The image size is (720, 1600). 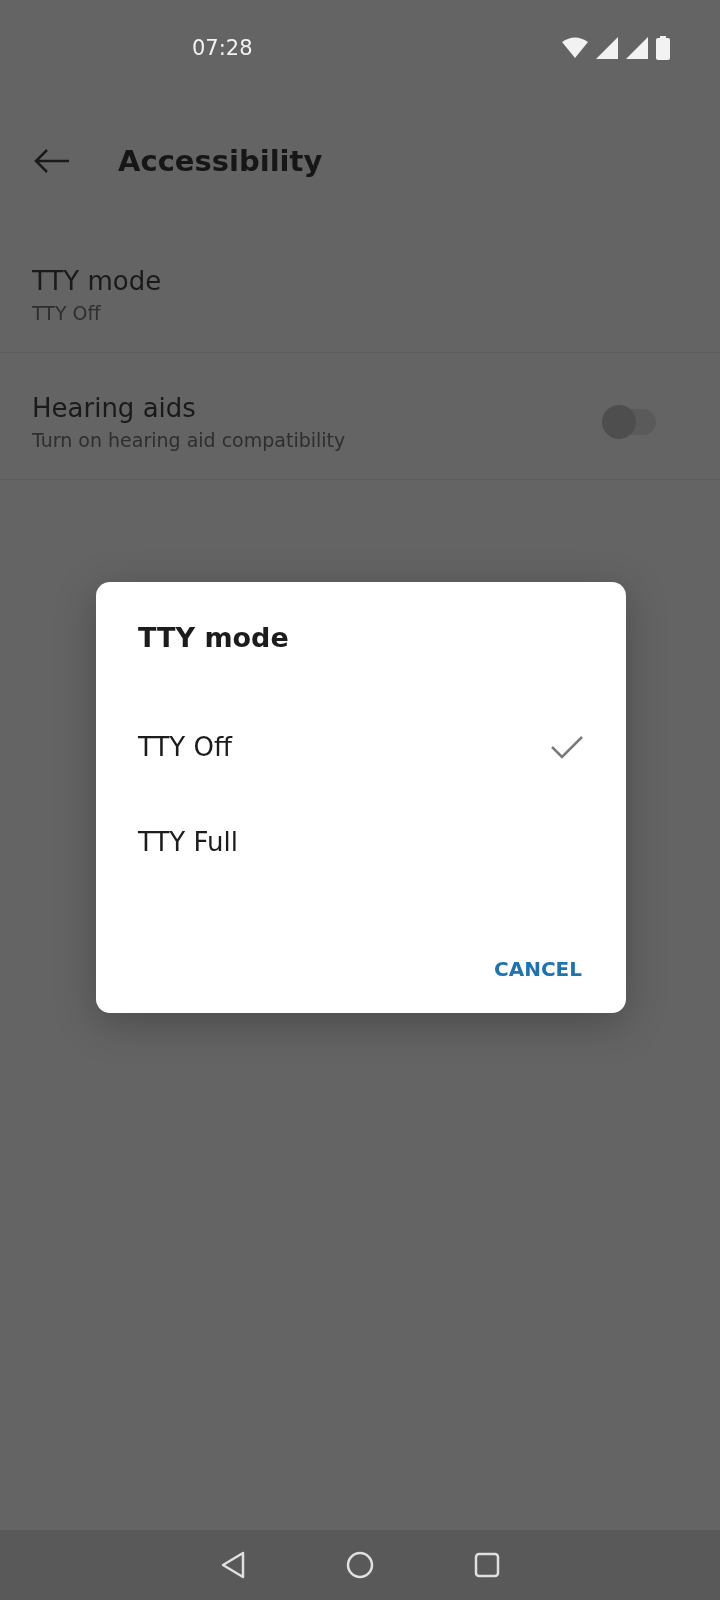 I want to click on cancel-button: CANCEL, so click(x=538, y=969).